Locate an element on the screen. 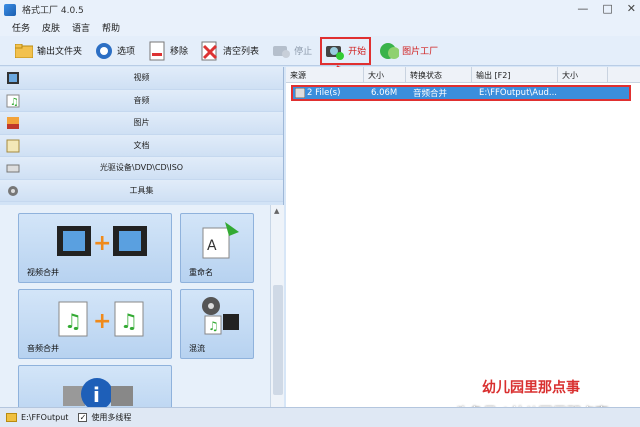 The image size is (640, 427). sidebar-scrollbar: ▲ is located at coordinates (277, 306).